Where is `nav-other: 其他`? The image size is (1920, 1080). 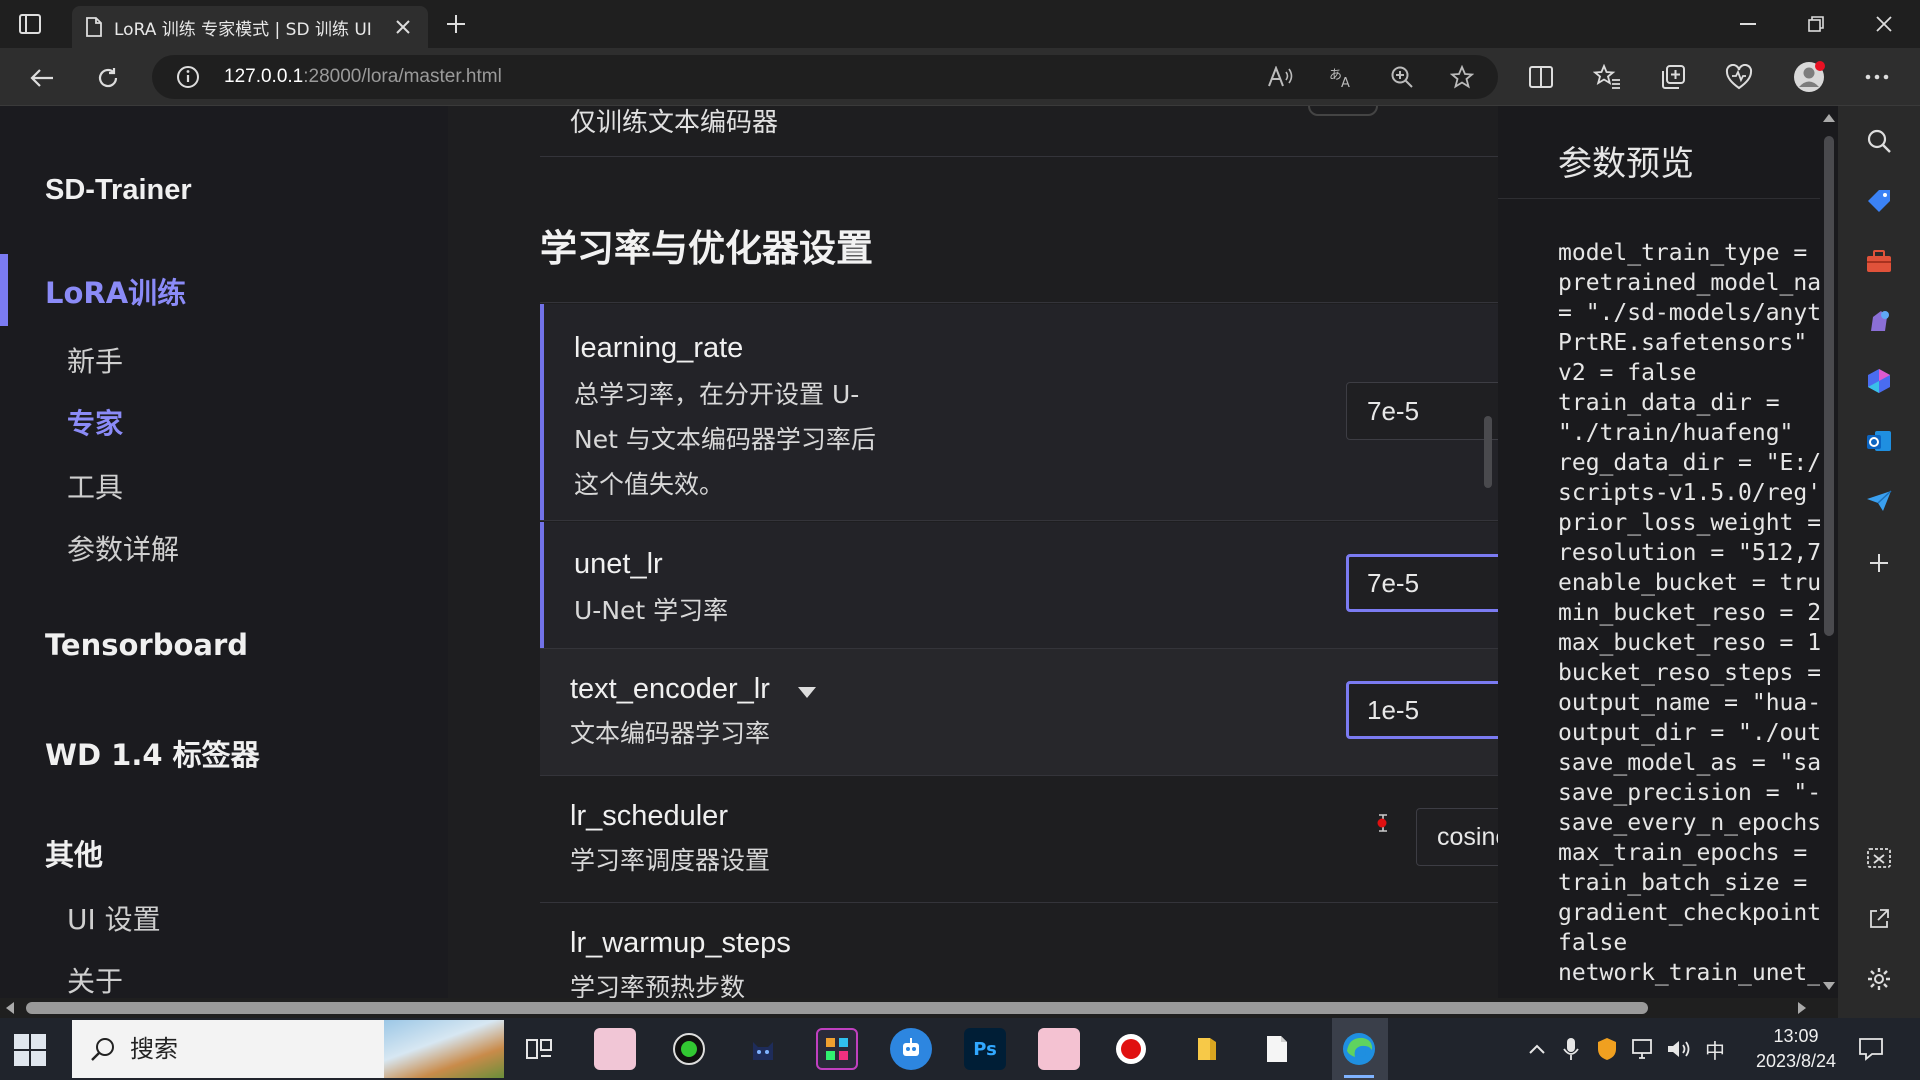
nav-other: 其他 is located at coordinates (74, 853).